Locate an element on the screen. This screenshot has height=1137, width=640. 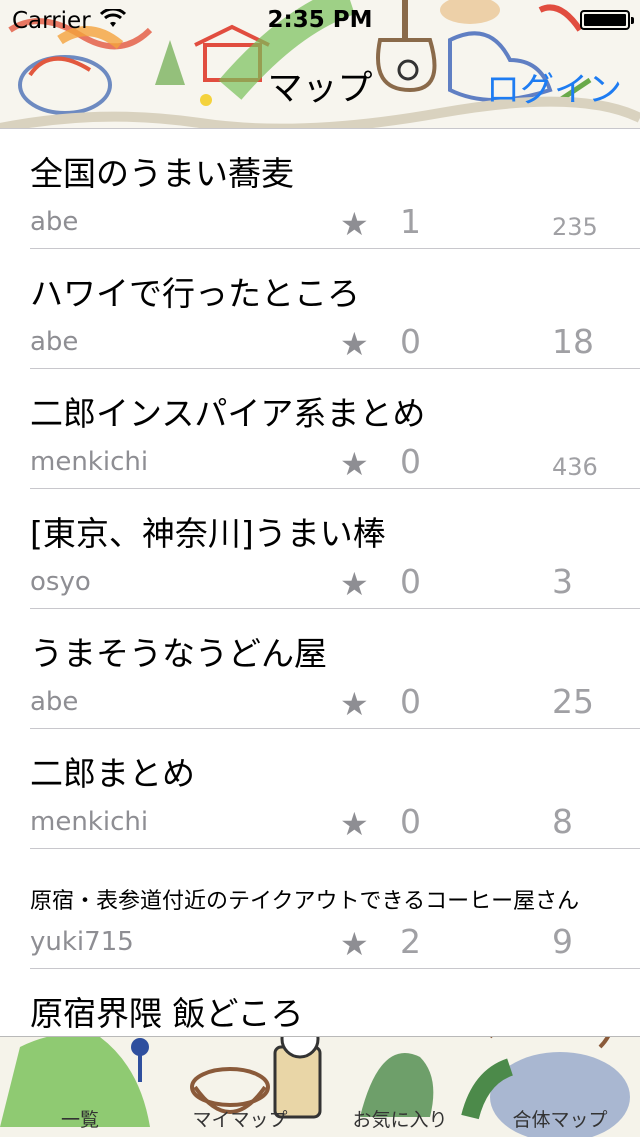
status-time: 2:35 PM is located at coordinates (320, 20).